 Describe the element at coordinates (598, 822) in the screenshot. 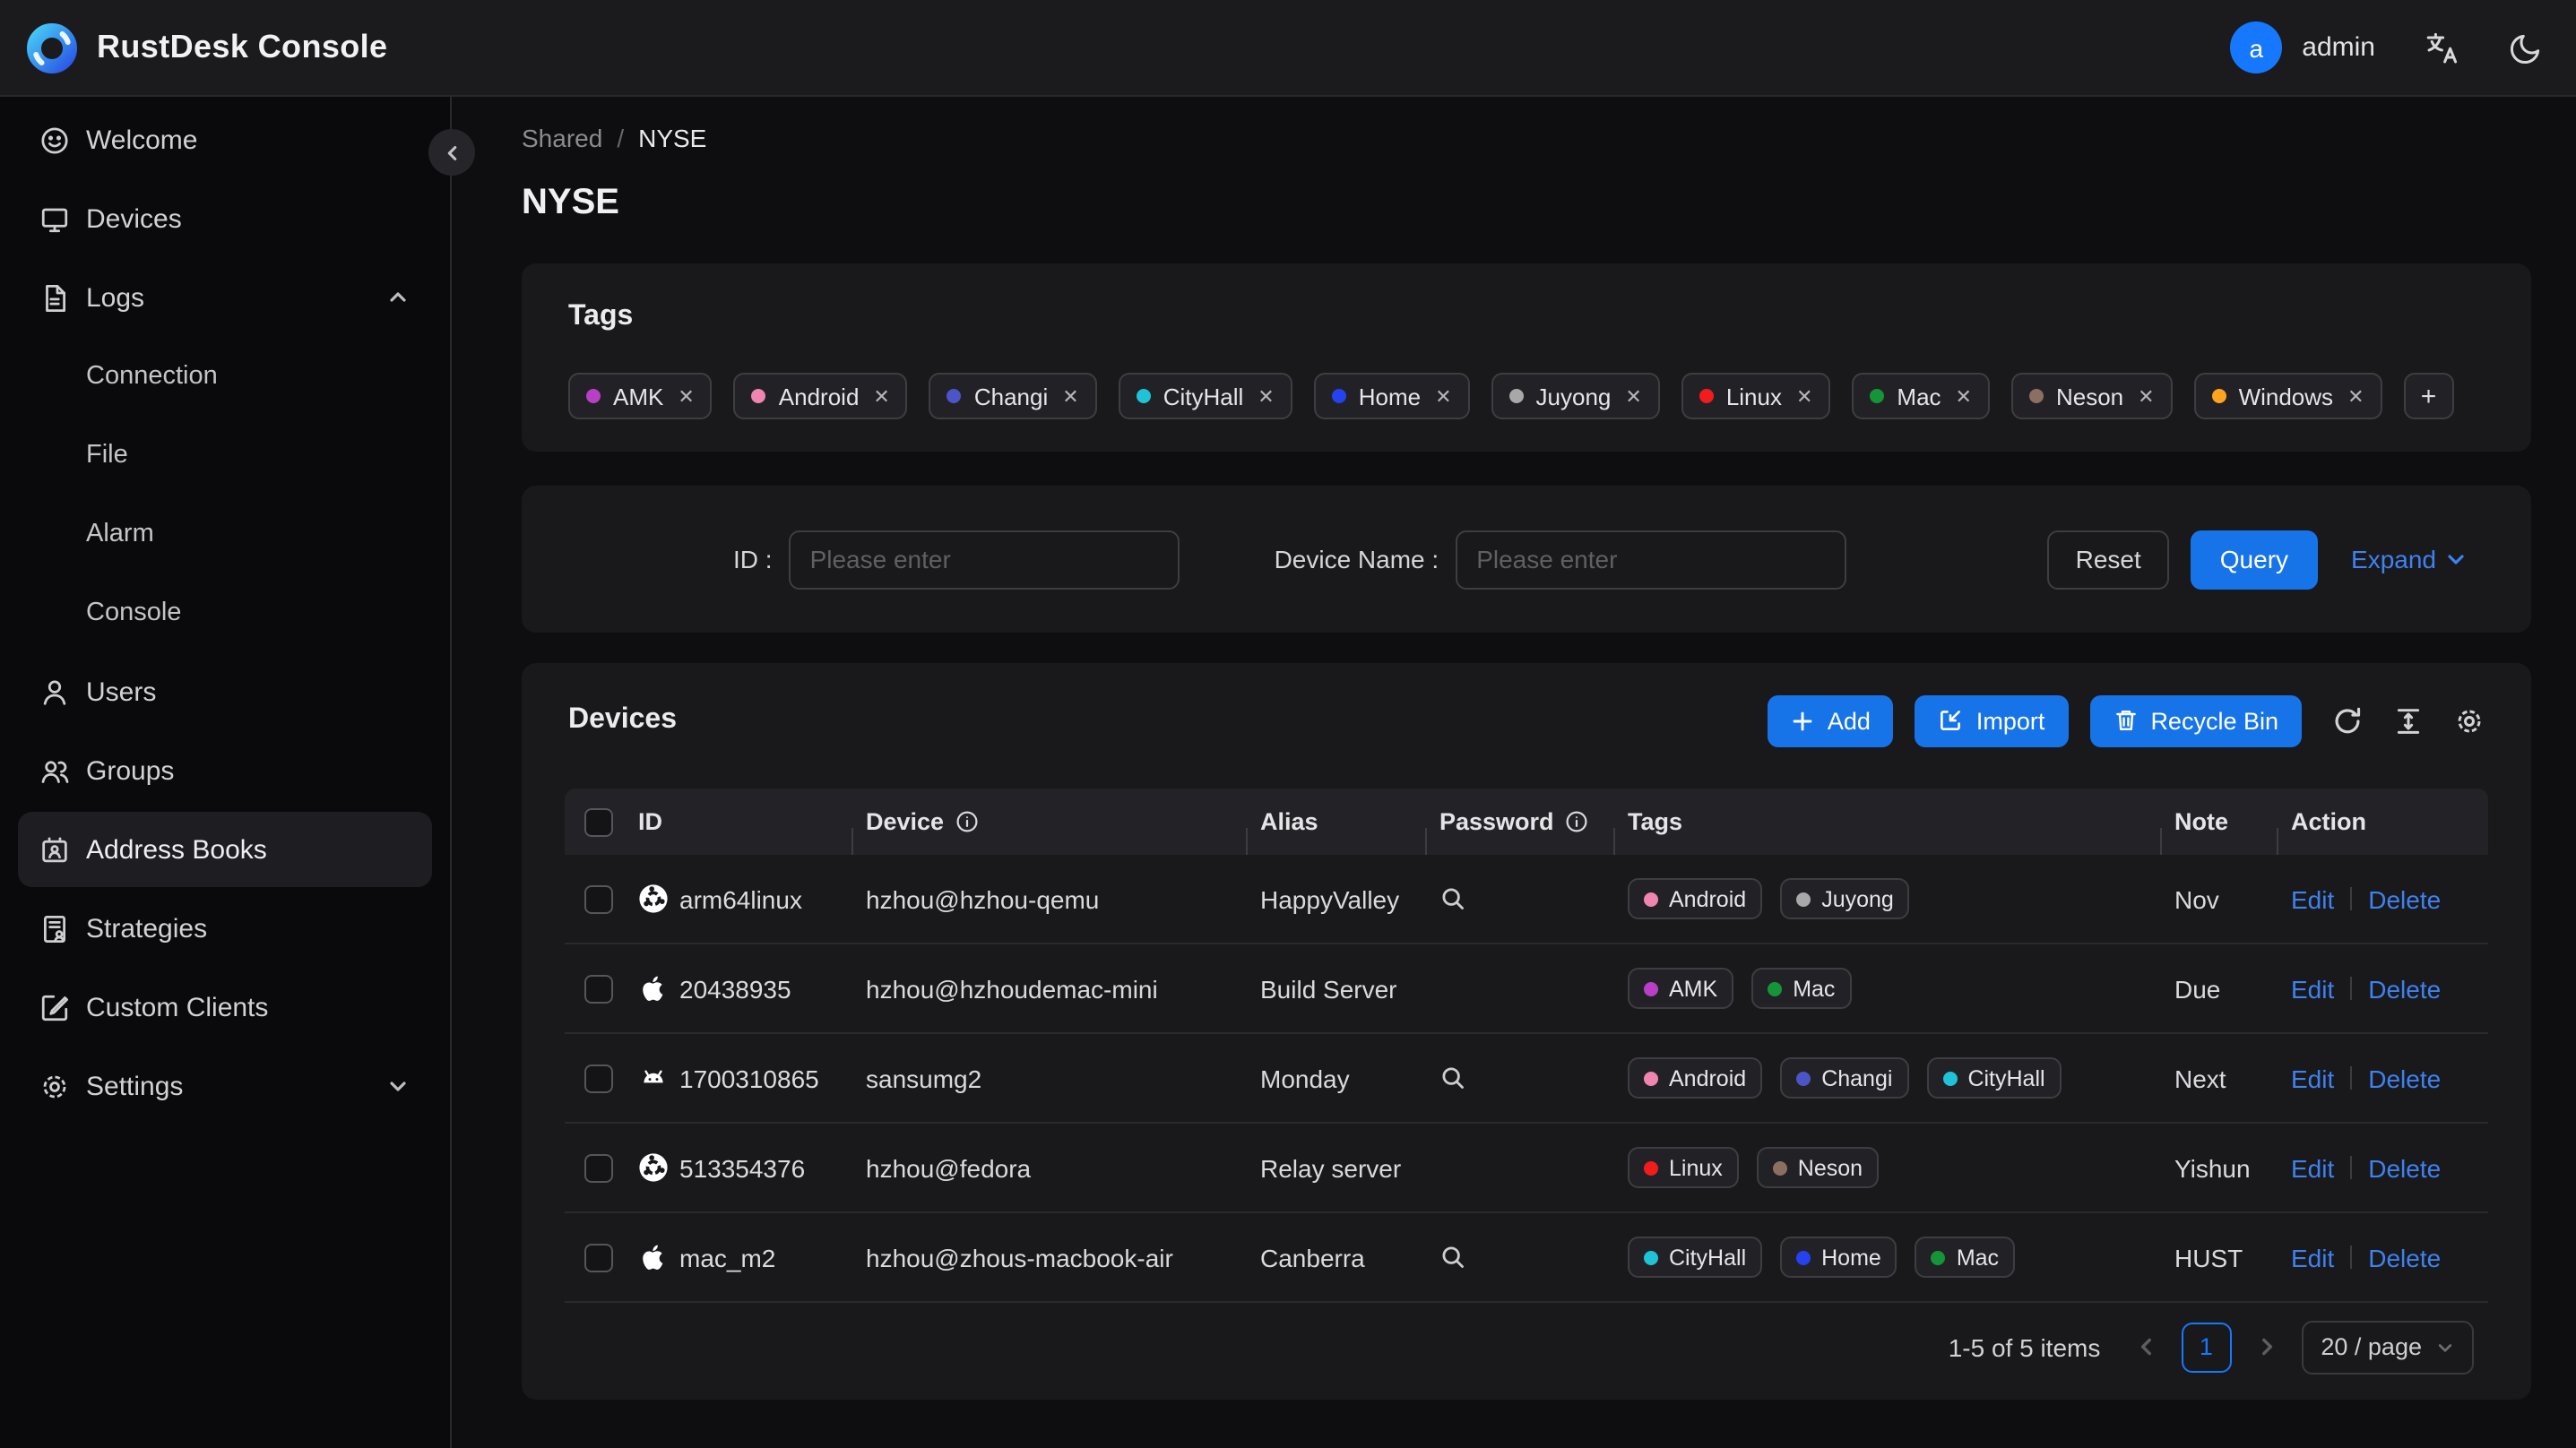

I see `select-all-checkbox` at that location.